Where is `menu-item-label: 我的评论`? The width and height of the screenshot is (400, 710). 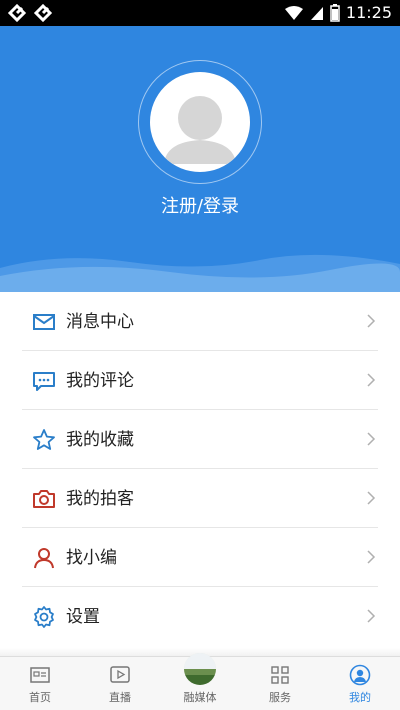
menu-item-label: 我的评论 is located at coordinates (100, 381).